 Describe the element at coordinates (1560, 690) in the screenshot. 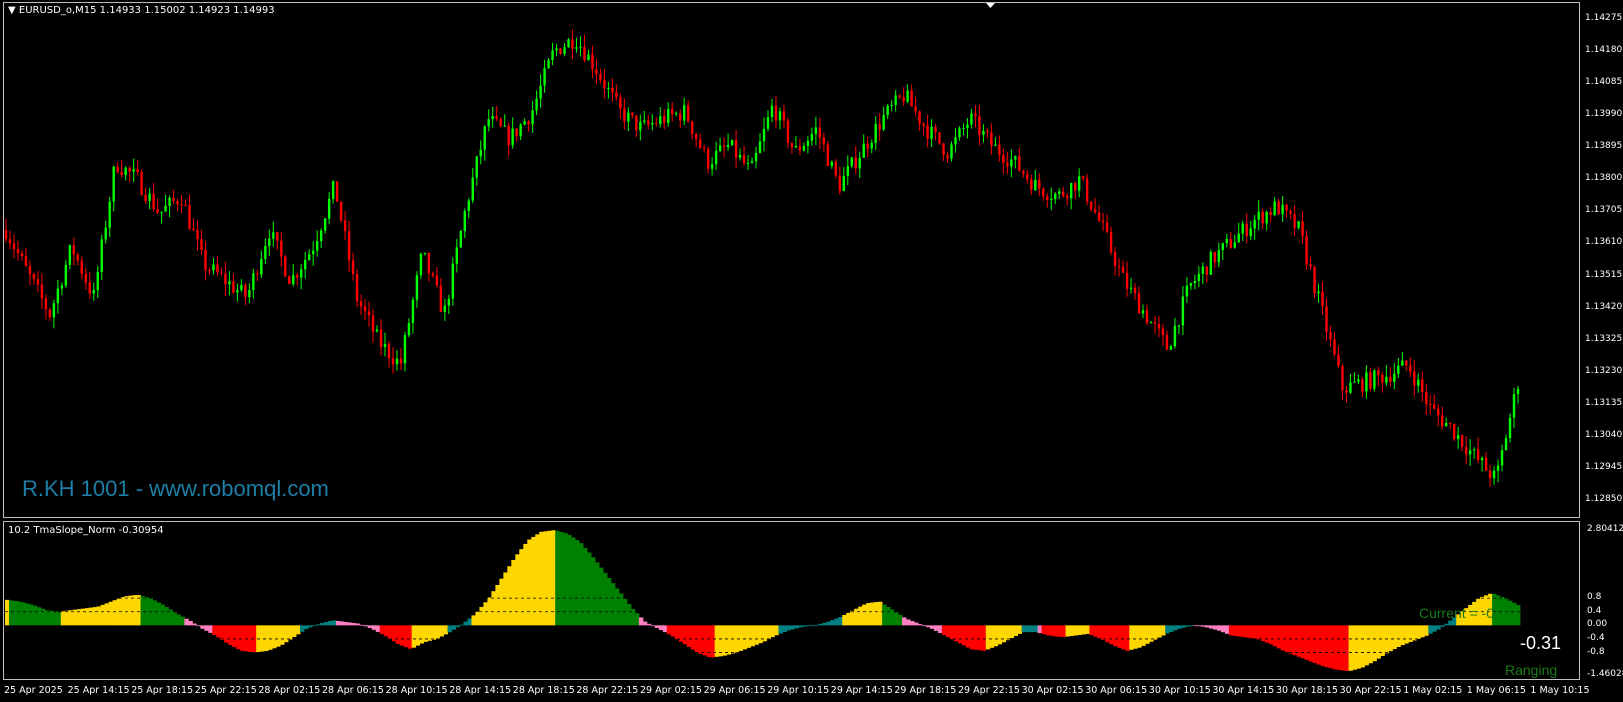

I see `time-label: 1 May 10:15` at that location.